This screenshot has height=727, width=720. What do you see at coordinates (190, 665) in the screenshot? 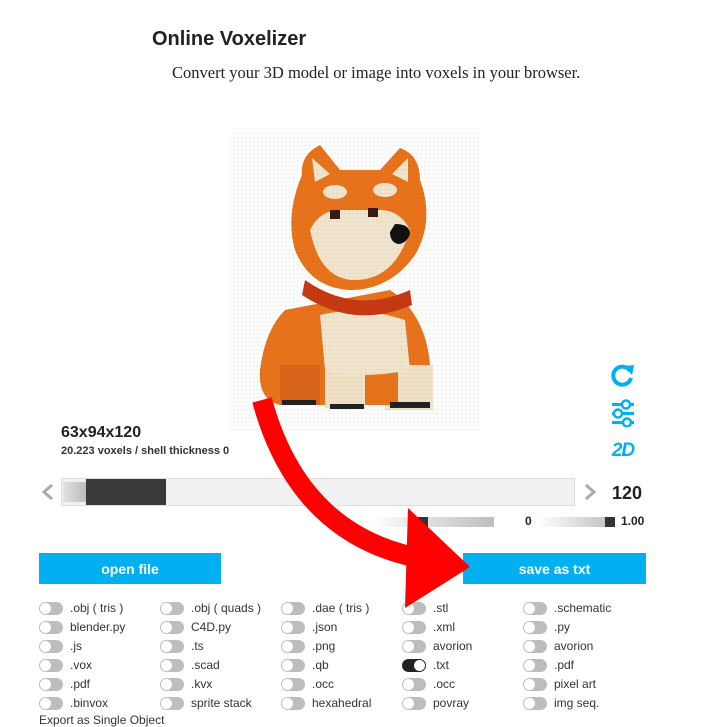
I see `format-option: .scad` at bounding box center [190, 665].